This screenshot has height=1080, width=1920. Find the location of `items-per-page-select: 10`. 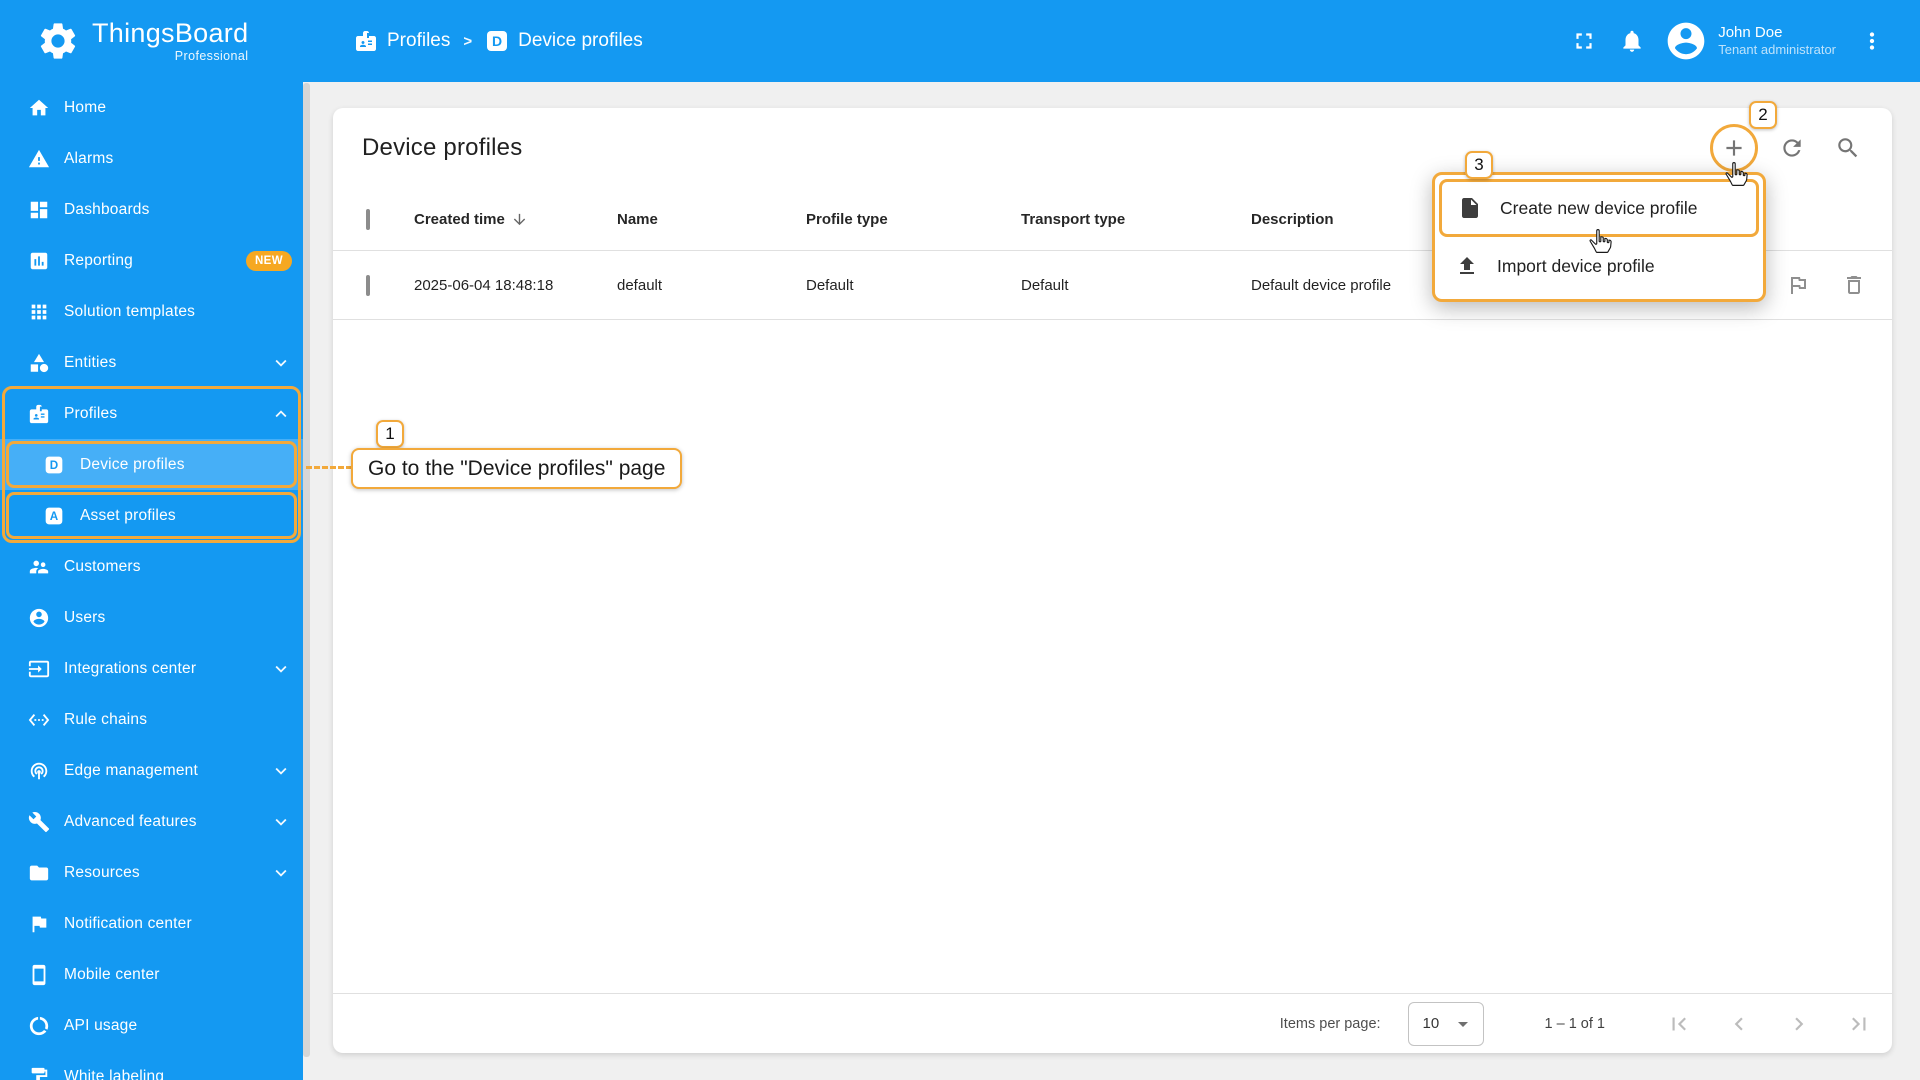

items-per-page-select: 10 is located at coordinates (1445, 1023).